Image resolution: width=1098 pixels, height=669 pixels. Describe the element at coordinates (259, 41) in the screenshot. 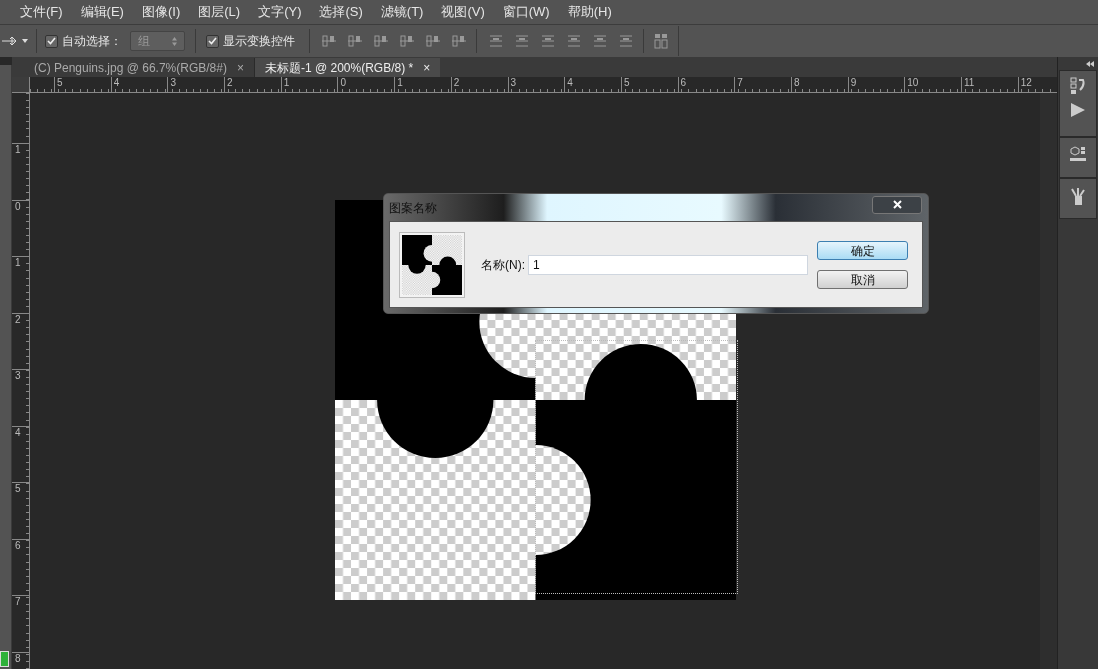

I see `show-transform-label: 显示变换控件` at that location.